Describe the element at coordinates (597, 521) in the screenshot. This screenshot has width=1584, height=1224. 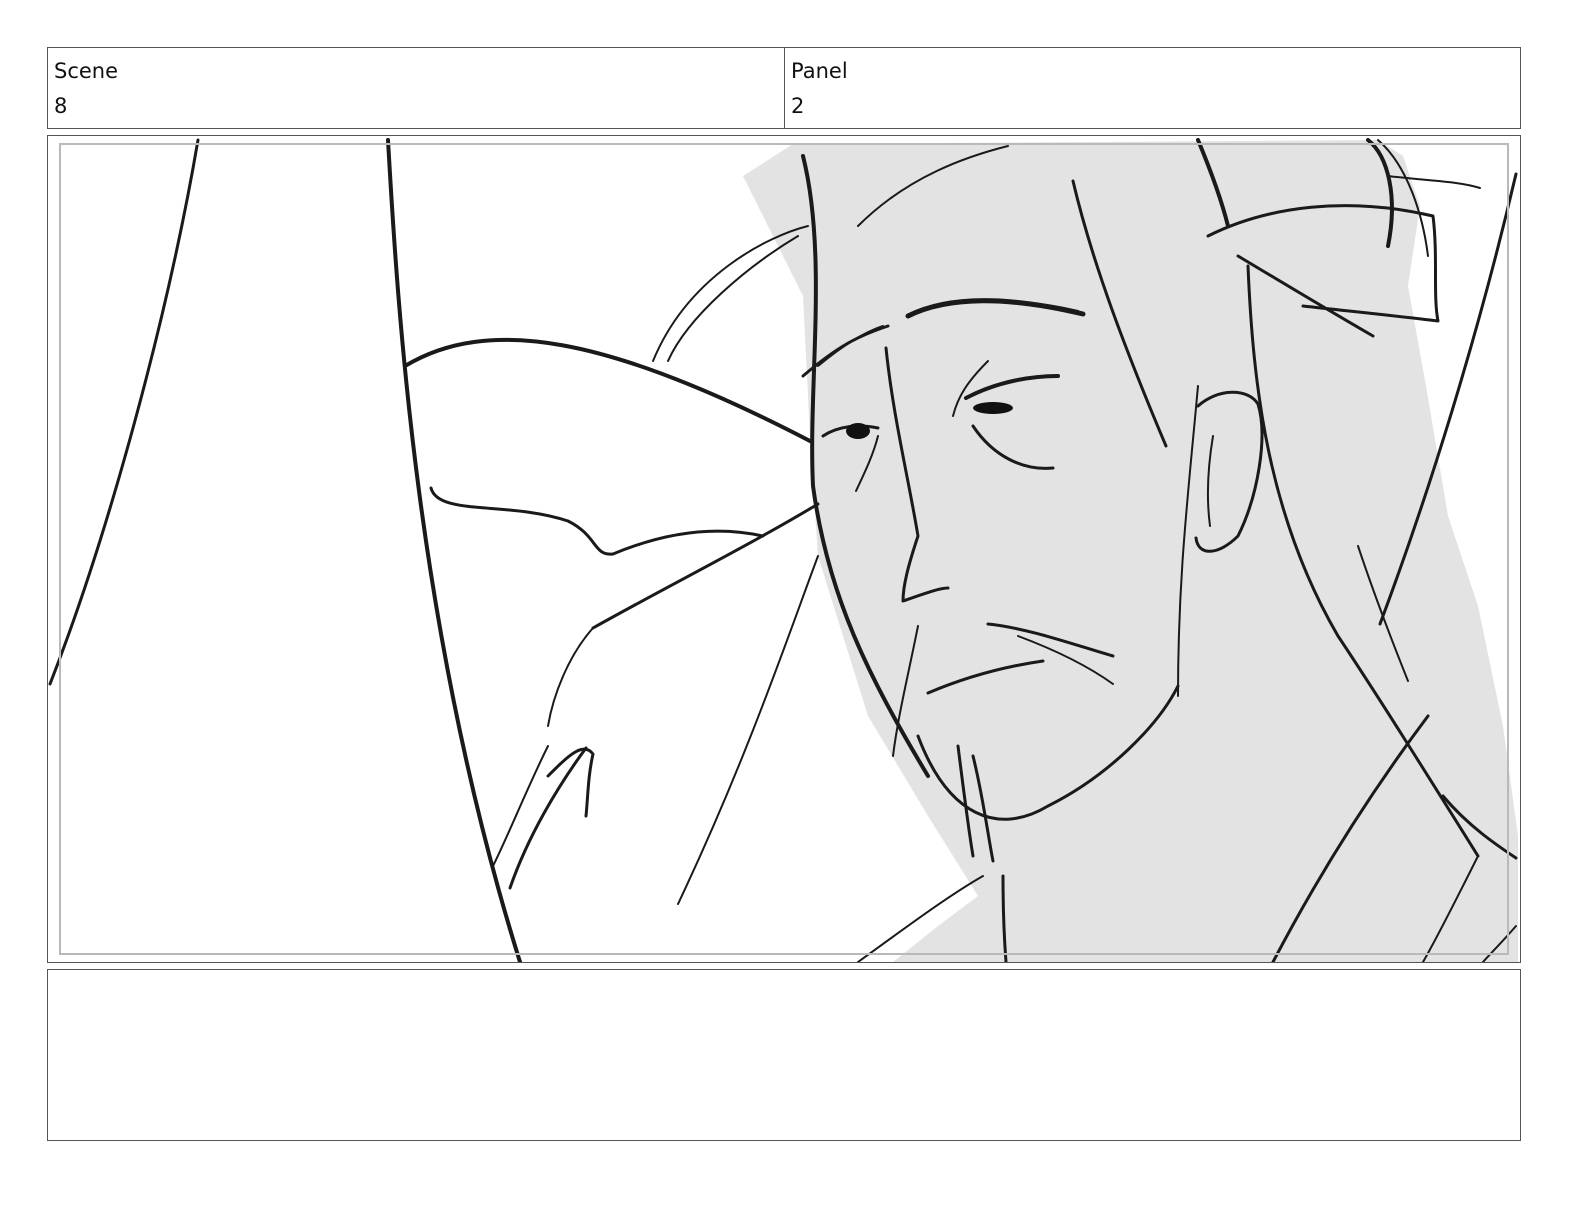
I see `hill-line` at that location.